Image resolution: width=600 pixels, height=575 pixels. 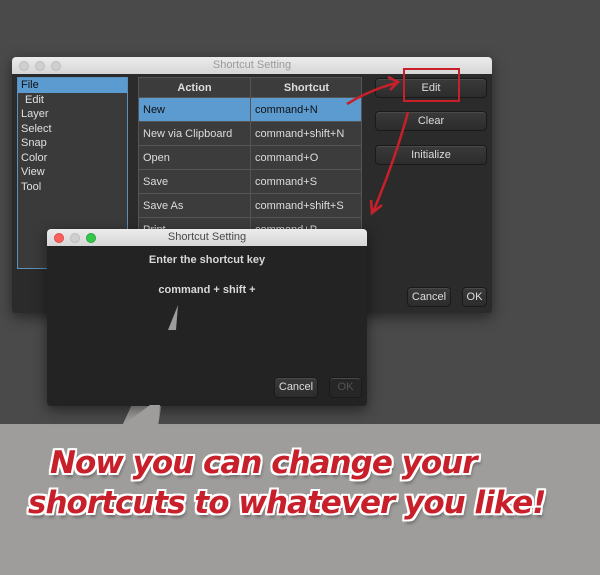 I want to click on dialog-cancel-button: Cancel, so click(x=296, y=387).